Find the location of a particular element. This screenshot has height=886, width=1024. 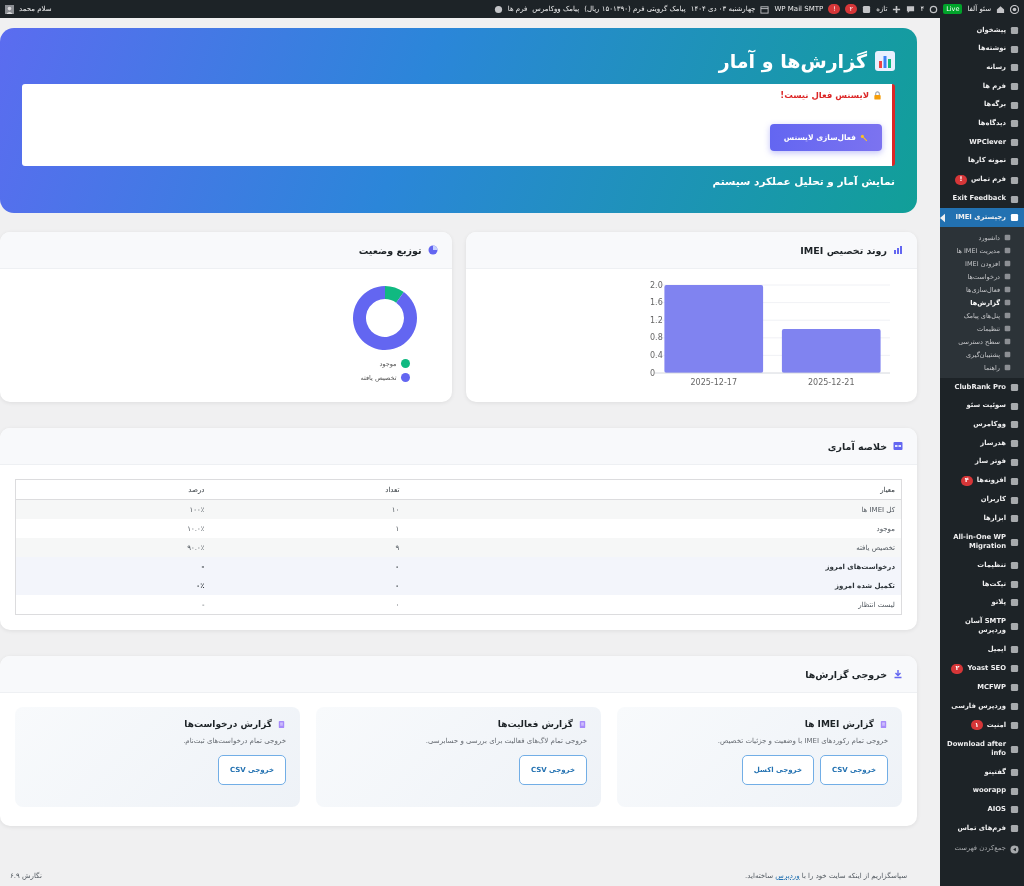

home-icon is located at coordinates (1000, 9).